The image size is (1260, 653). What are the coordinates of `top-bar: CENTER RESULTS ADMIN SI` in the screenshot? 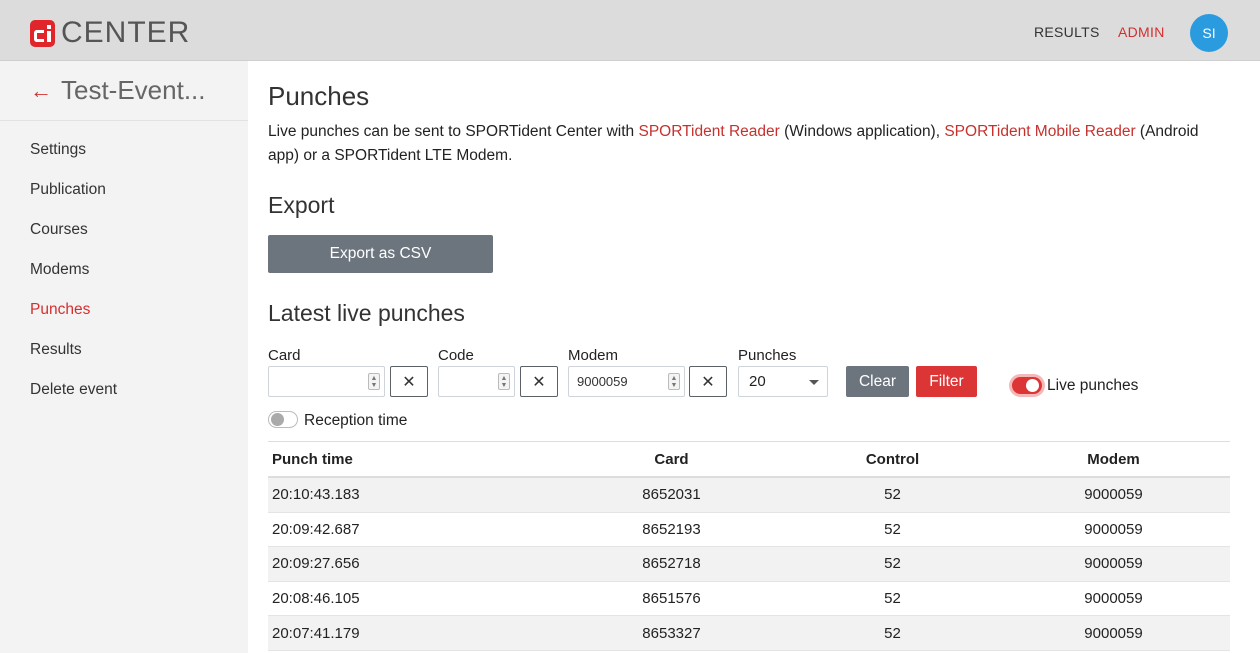 It's located at (630, 30).